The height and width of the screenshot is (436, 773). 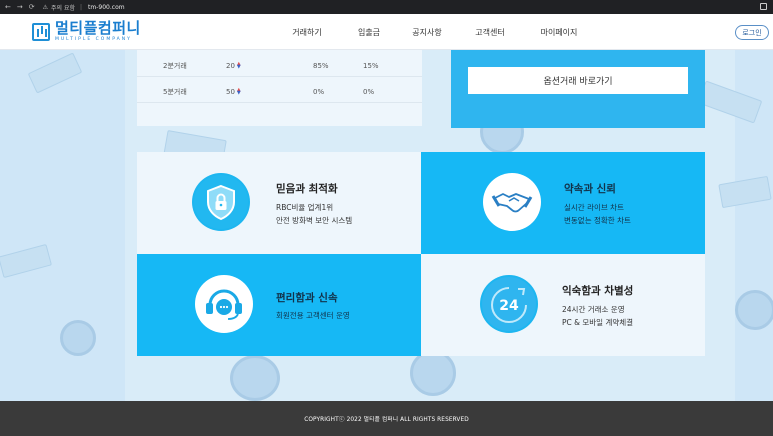 What do you see at coordinates (490, 32) in the screenshot?
I see `nav-item-support: 고객센터` at bounding box center [490, 32].